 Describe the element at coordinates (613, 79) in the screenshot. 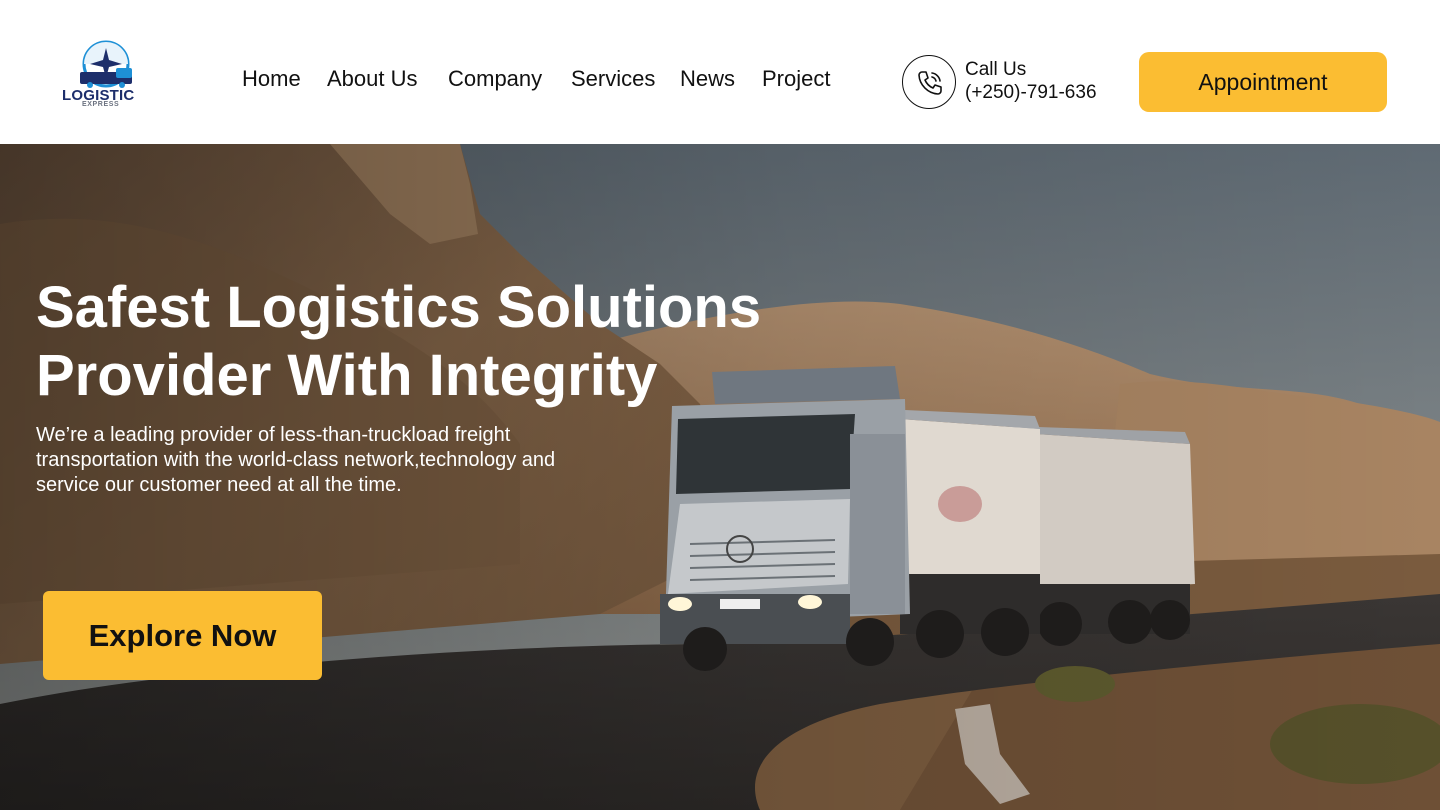

I see `nav-services: Services` at that location.